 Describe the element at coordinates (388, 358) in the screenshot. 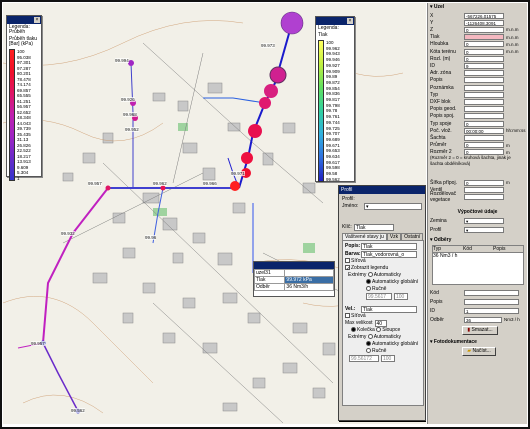

I see `max2-input: 100` at that location.